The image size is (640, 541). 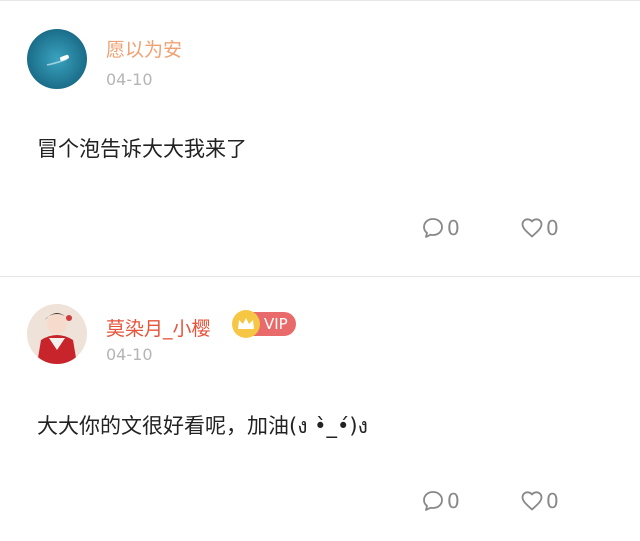 What do you see at coordinates (264, 323) in the screenshot?
I see `vip-badge: VIP` at bounding box center [264, 323].